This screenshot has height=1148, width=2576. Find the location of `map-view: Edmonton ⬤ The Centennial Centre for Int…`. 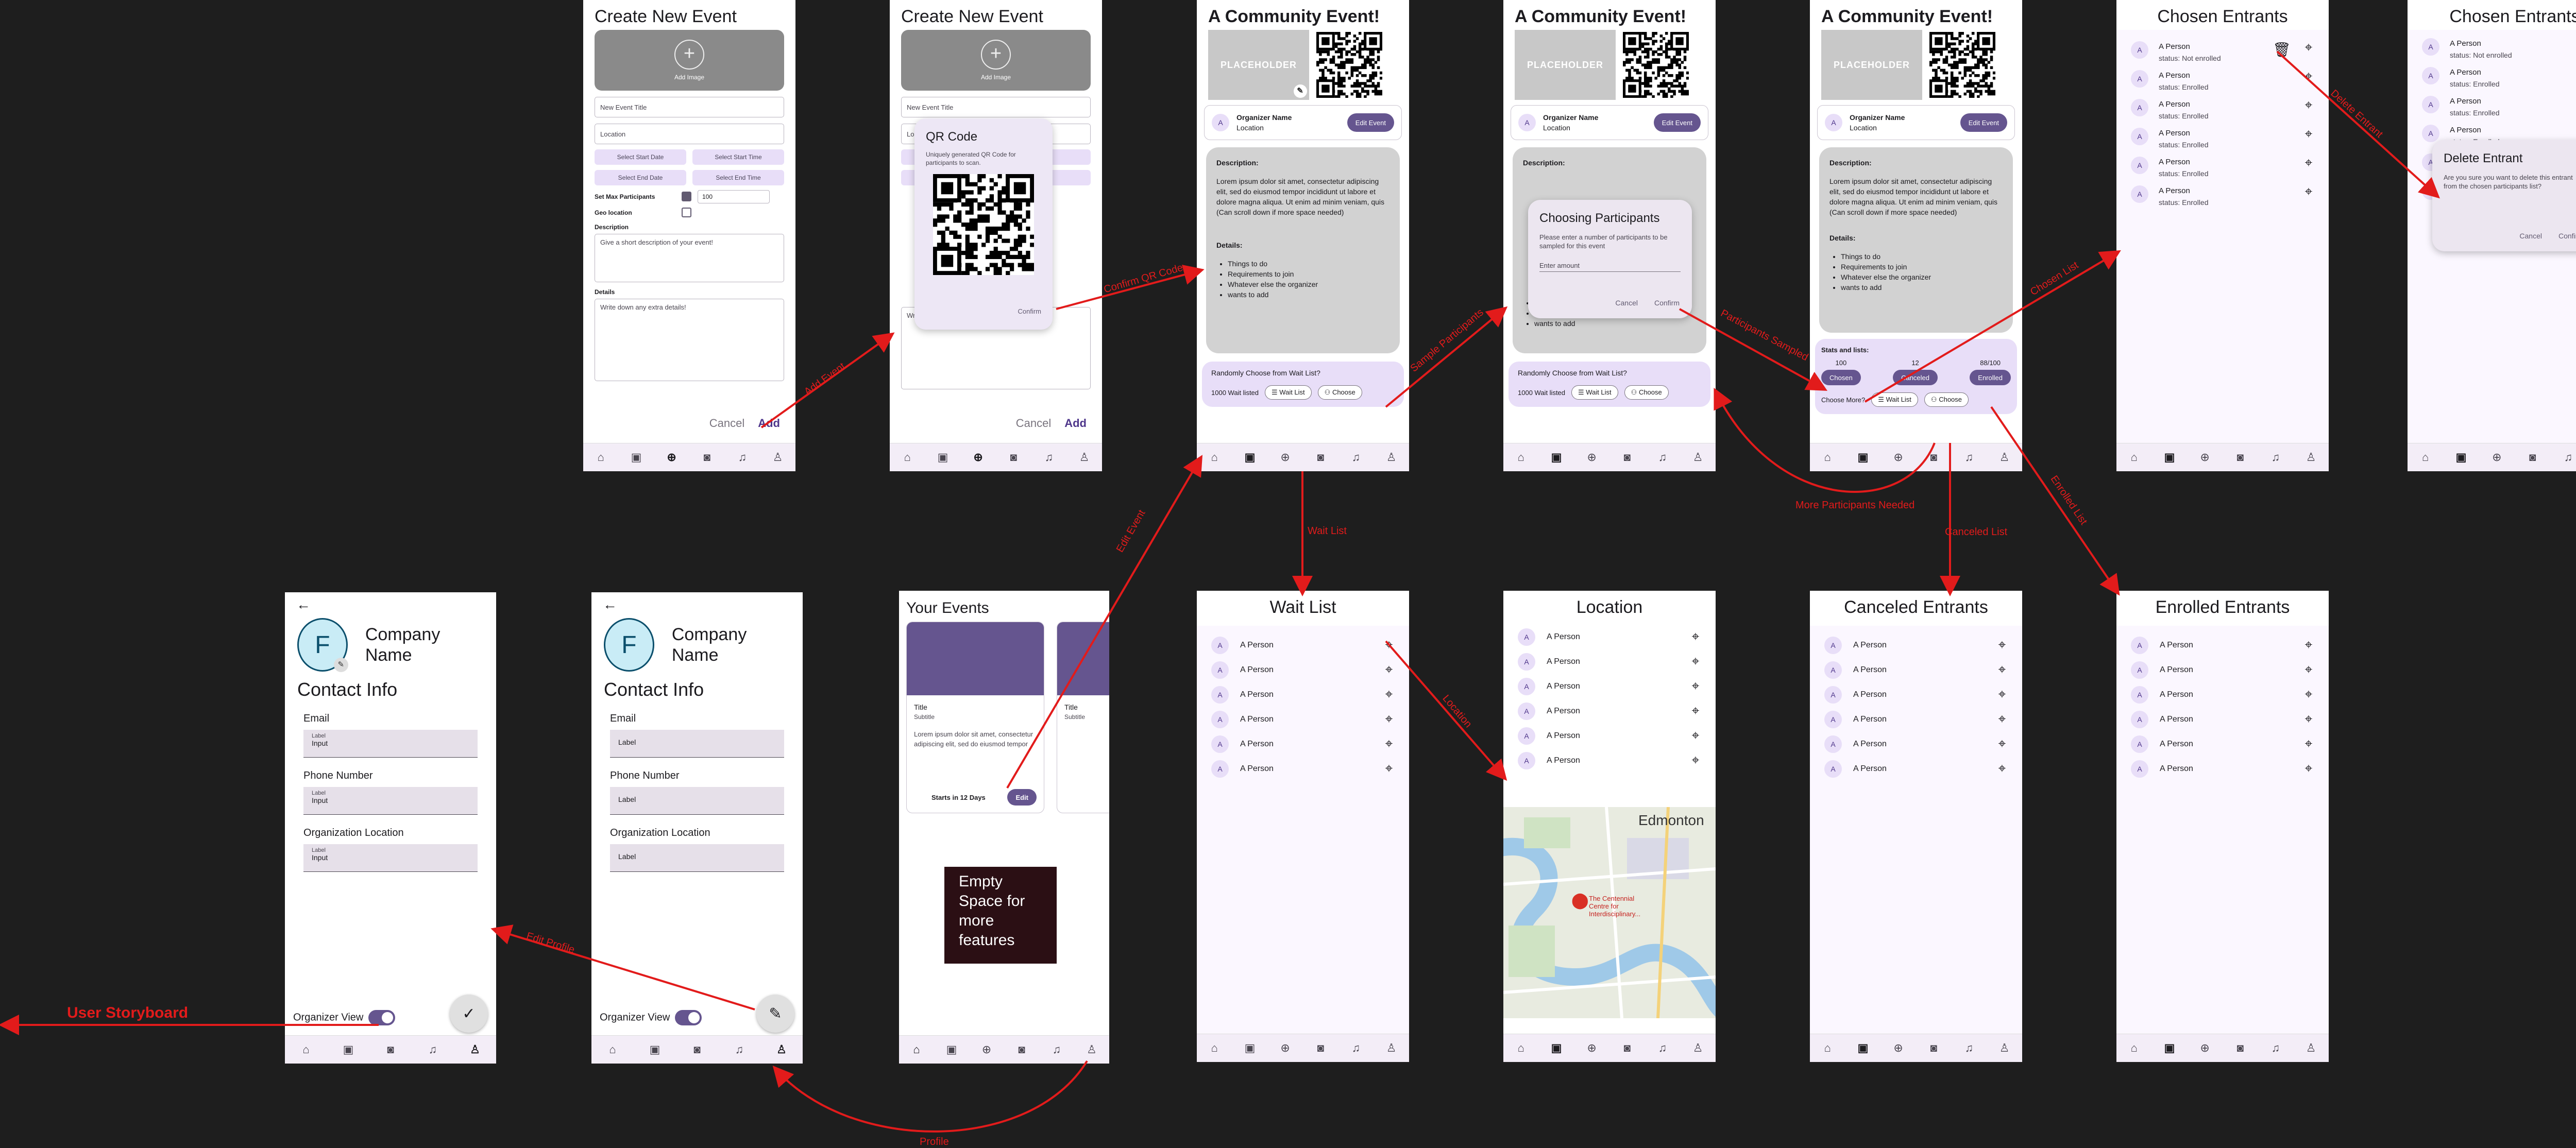

map-view: Edmonton ⬤ The Centennial Centre for Int… is located at coordinates (1609, 912).